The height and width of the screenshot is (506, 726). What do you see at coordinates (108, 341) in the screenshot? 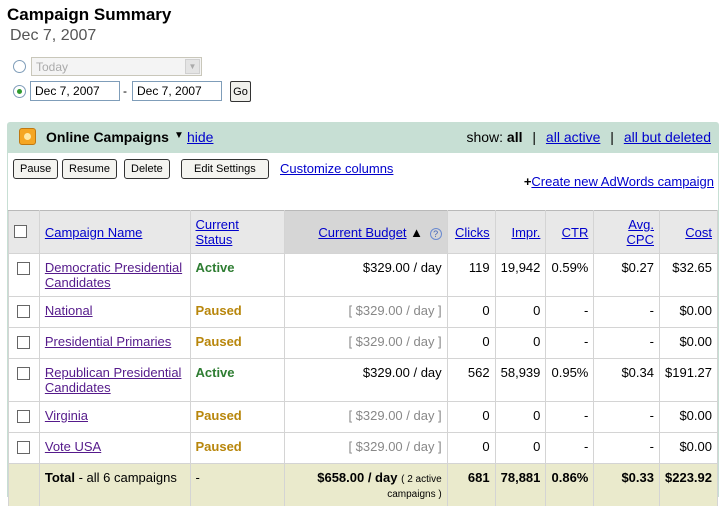
I see `campaign-link: Presidential Primaries` at bounding box center [108, 341].